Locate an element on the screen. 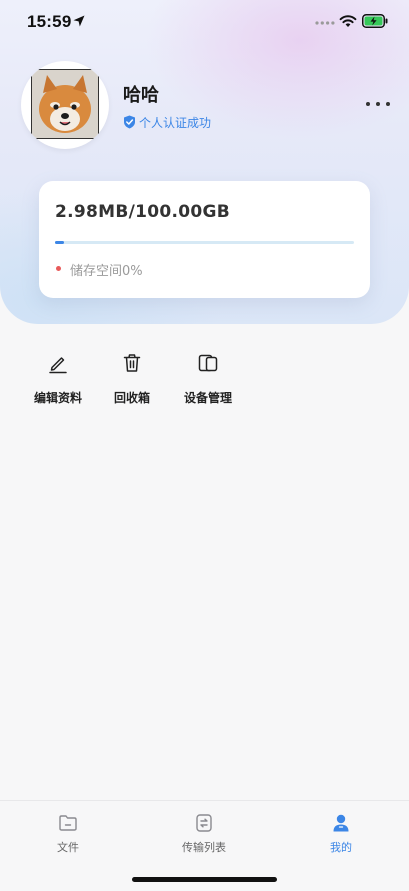 The width and height of the screenshot is (409, 891). tab-mine: 我的 is located at coordinates (341, 834).